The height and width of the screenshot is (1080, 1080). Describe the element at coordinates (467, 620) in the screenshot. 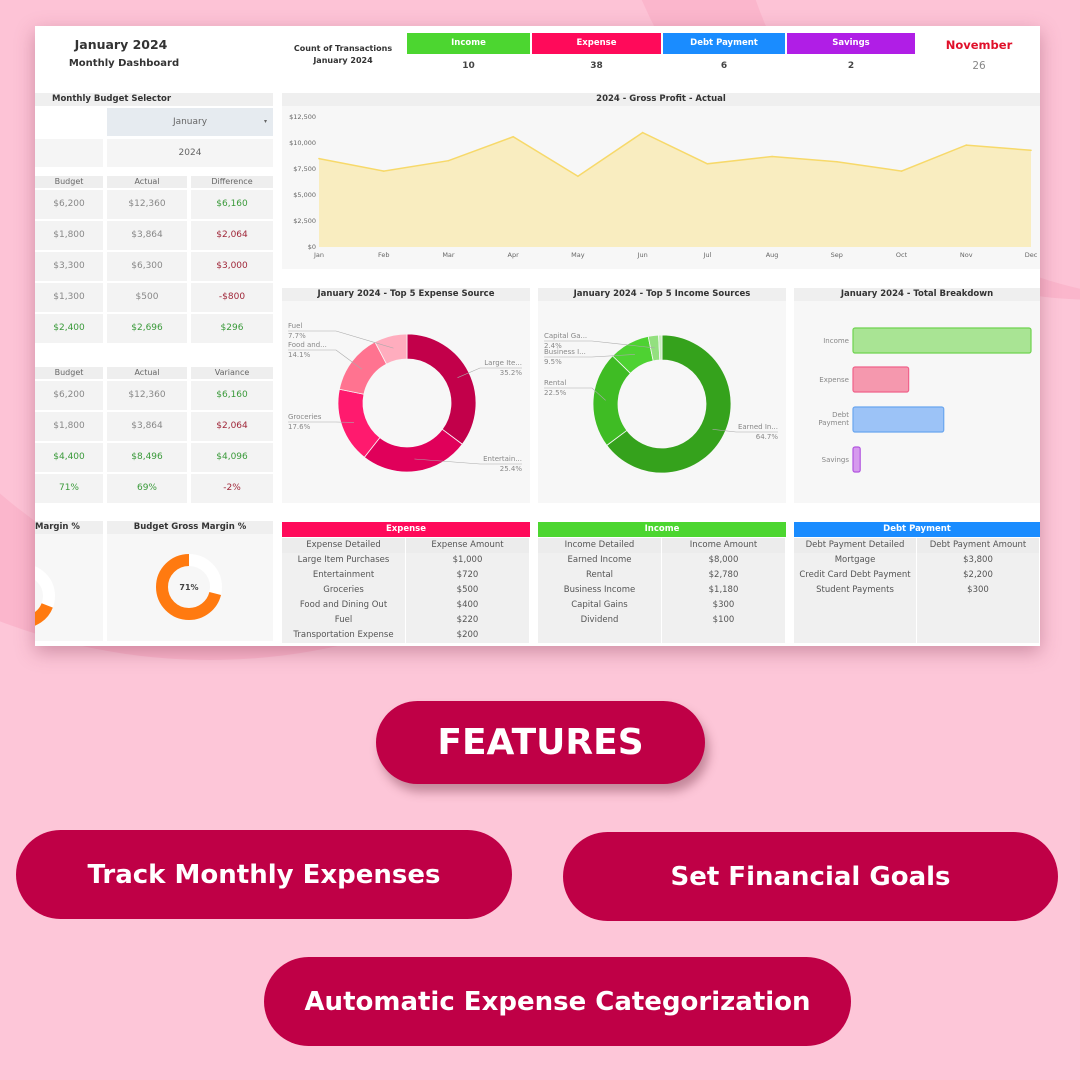

I see `row-amount: $220` at that location.